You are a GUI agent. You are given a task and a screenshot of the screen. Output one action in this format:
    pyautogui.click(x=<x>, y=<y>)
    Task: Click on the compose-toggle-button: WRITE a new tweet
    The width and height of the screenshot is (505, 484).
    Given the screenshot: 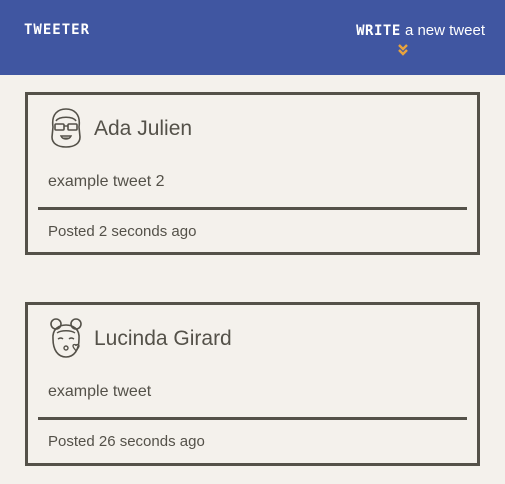 What is the action you would take?
    pyautogui.click(x=420, y=39)
    